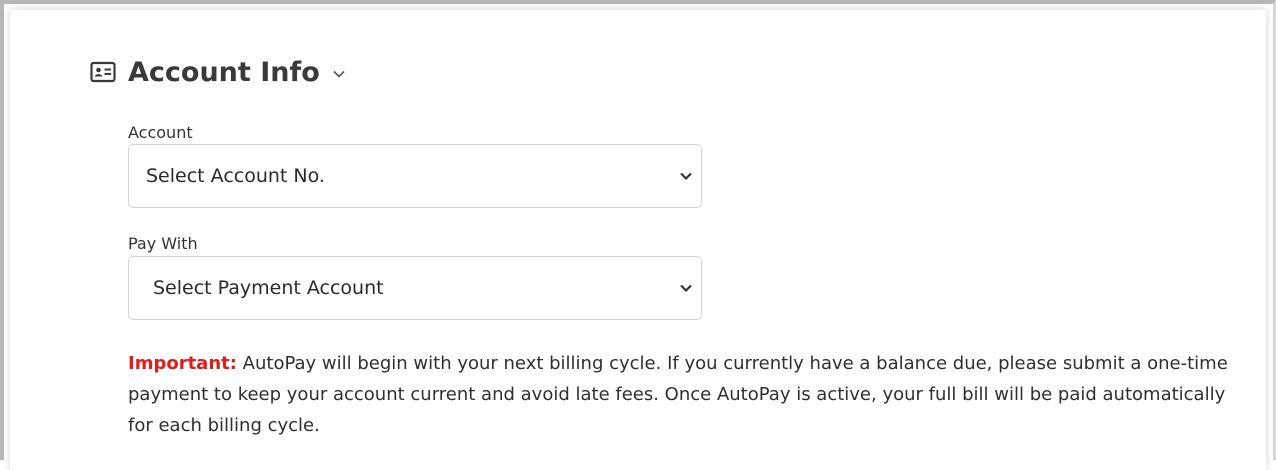 Image resolution: width=1276 pixels, height=470 pixels. What do you see at coordinates (415, 176) in the screenshot?
I see `account-select: Select Account No.` at bounding box center [415, 176].